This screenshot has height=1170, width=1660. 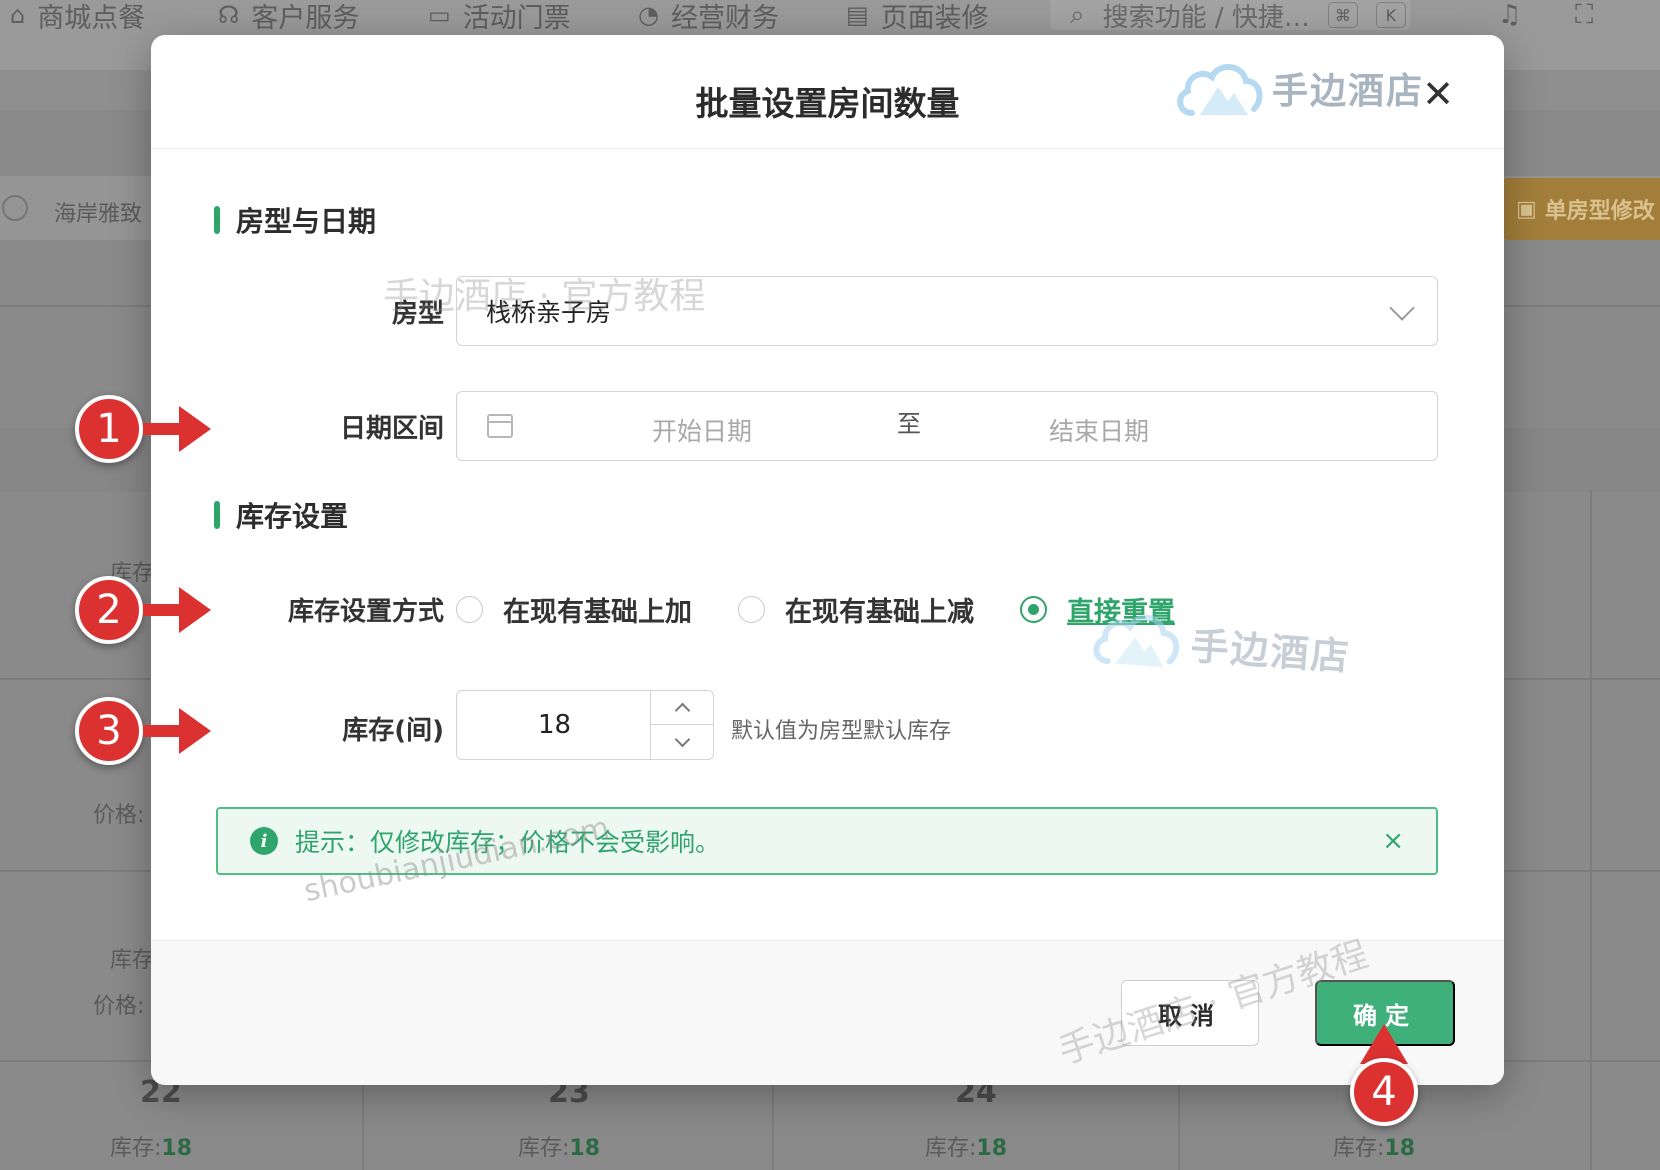 I want to click on search-icon: ⌕, so click(x=1077, y=15).